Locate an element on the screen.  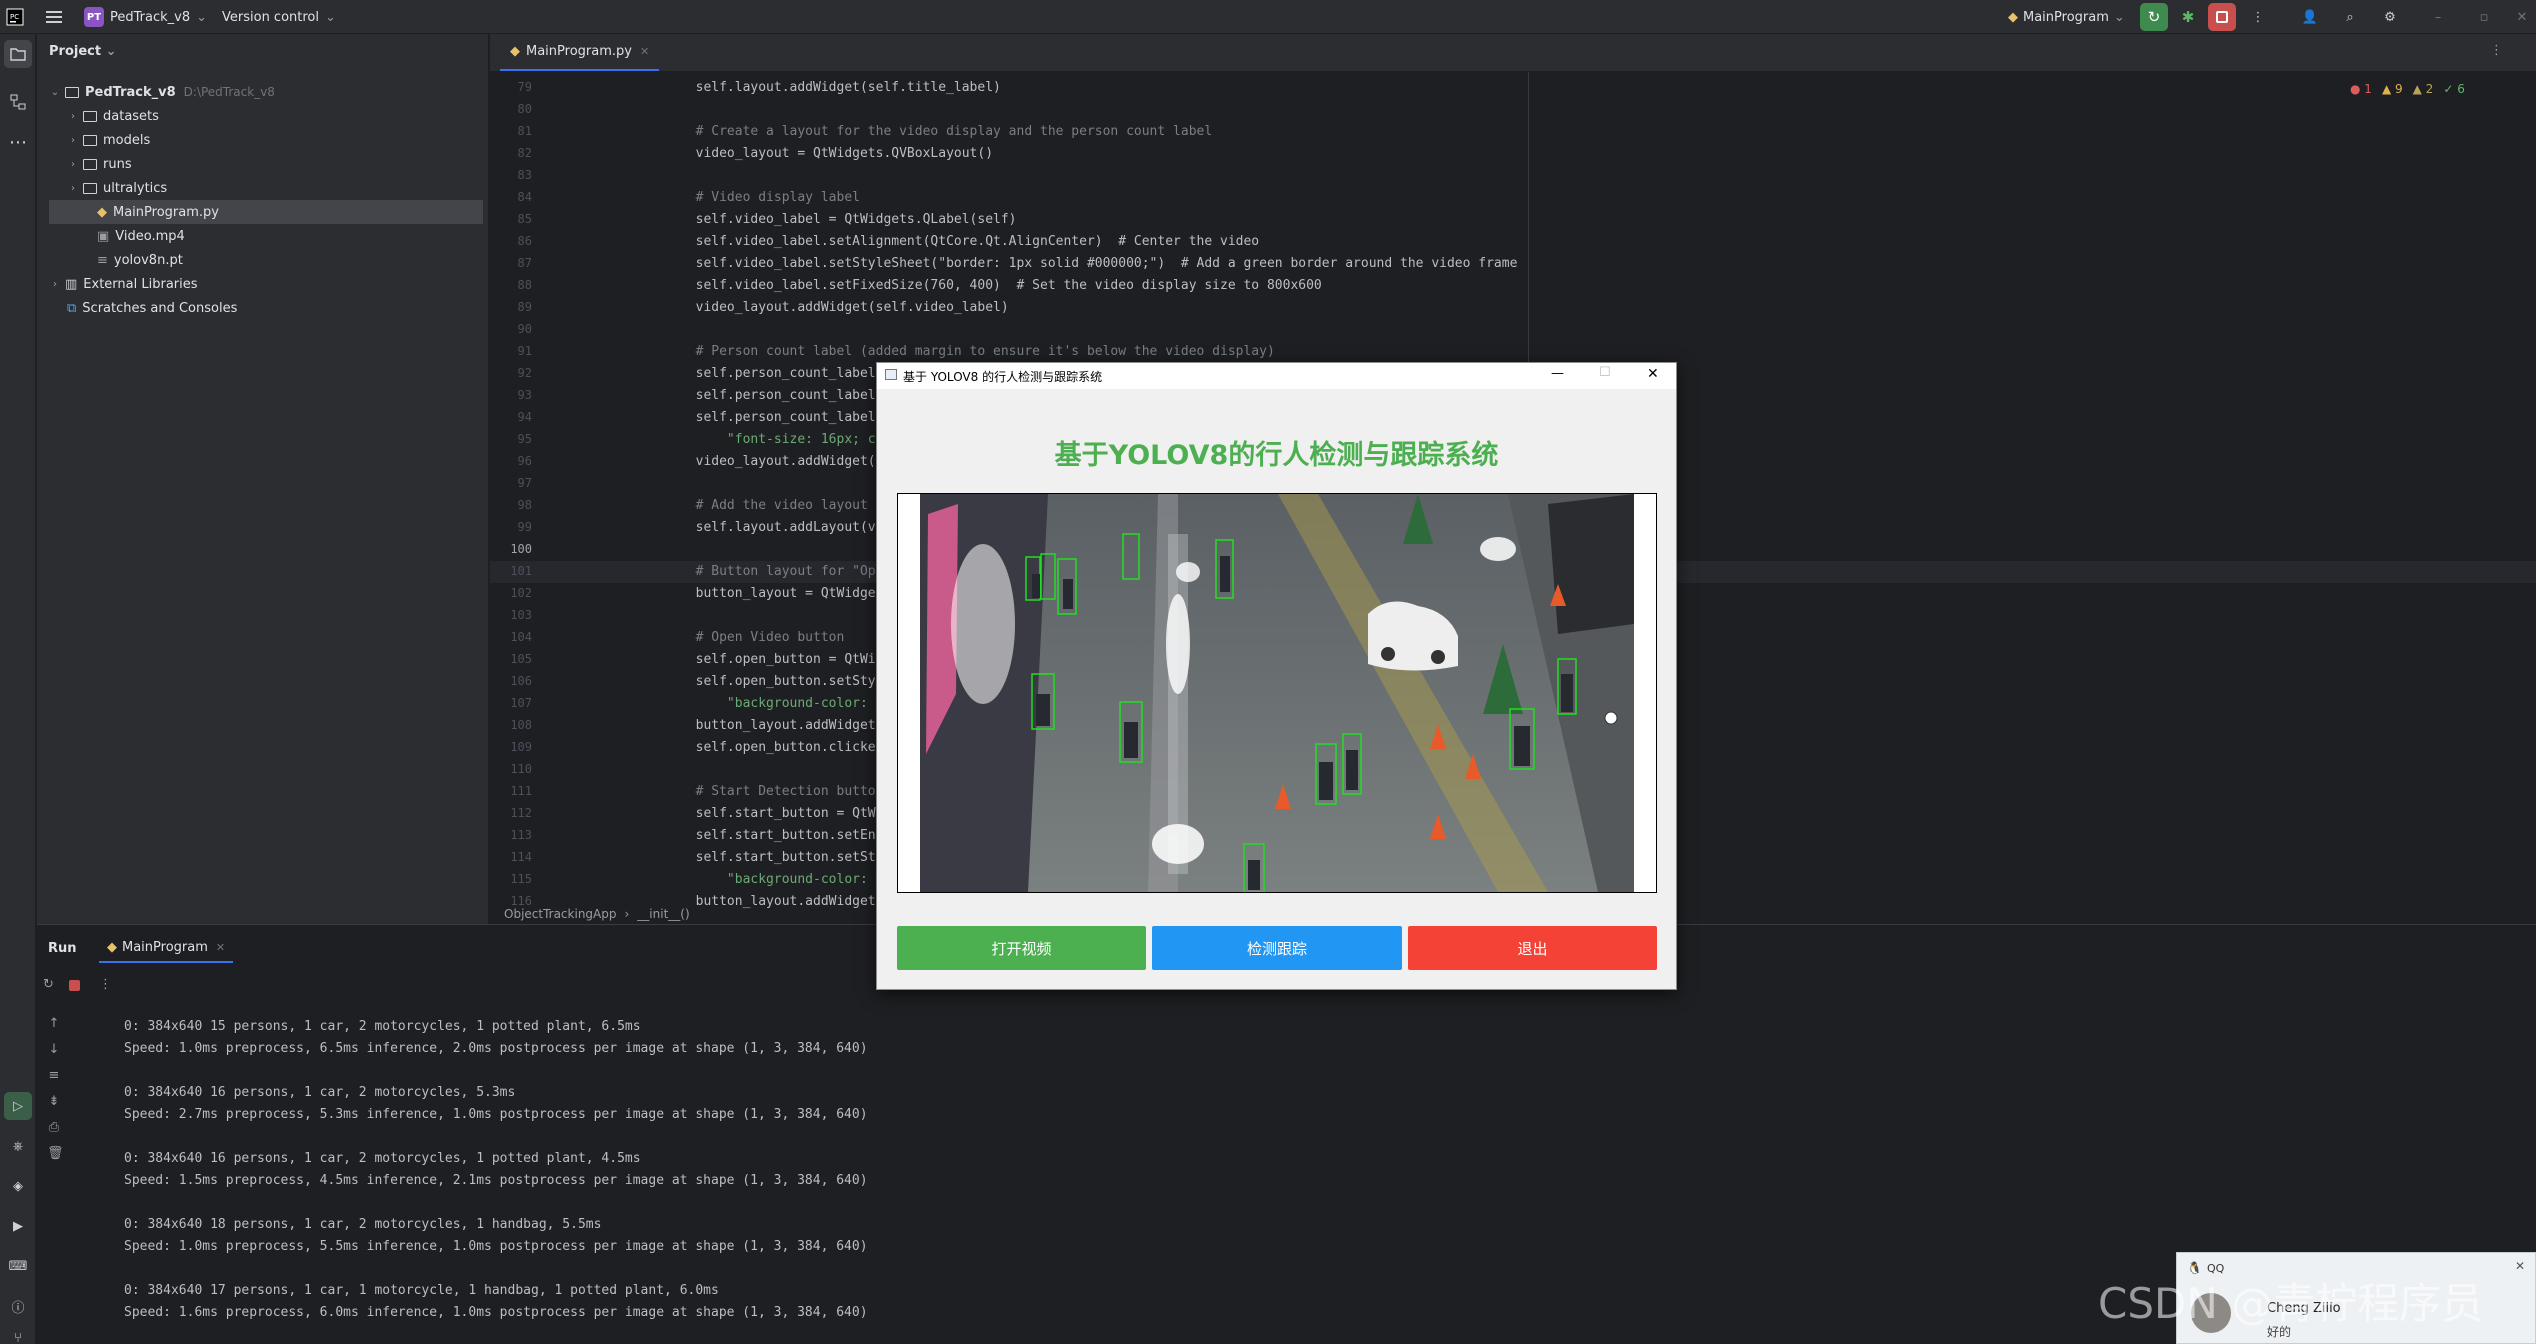
code-line: video_layout = QtWidgets.QVBoxLayout() is located at coordinates (813, 153).